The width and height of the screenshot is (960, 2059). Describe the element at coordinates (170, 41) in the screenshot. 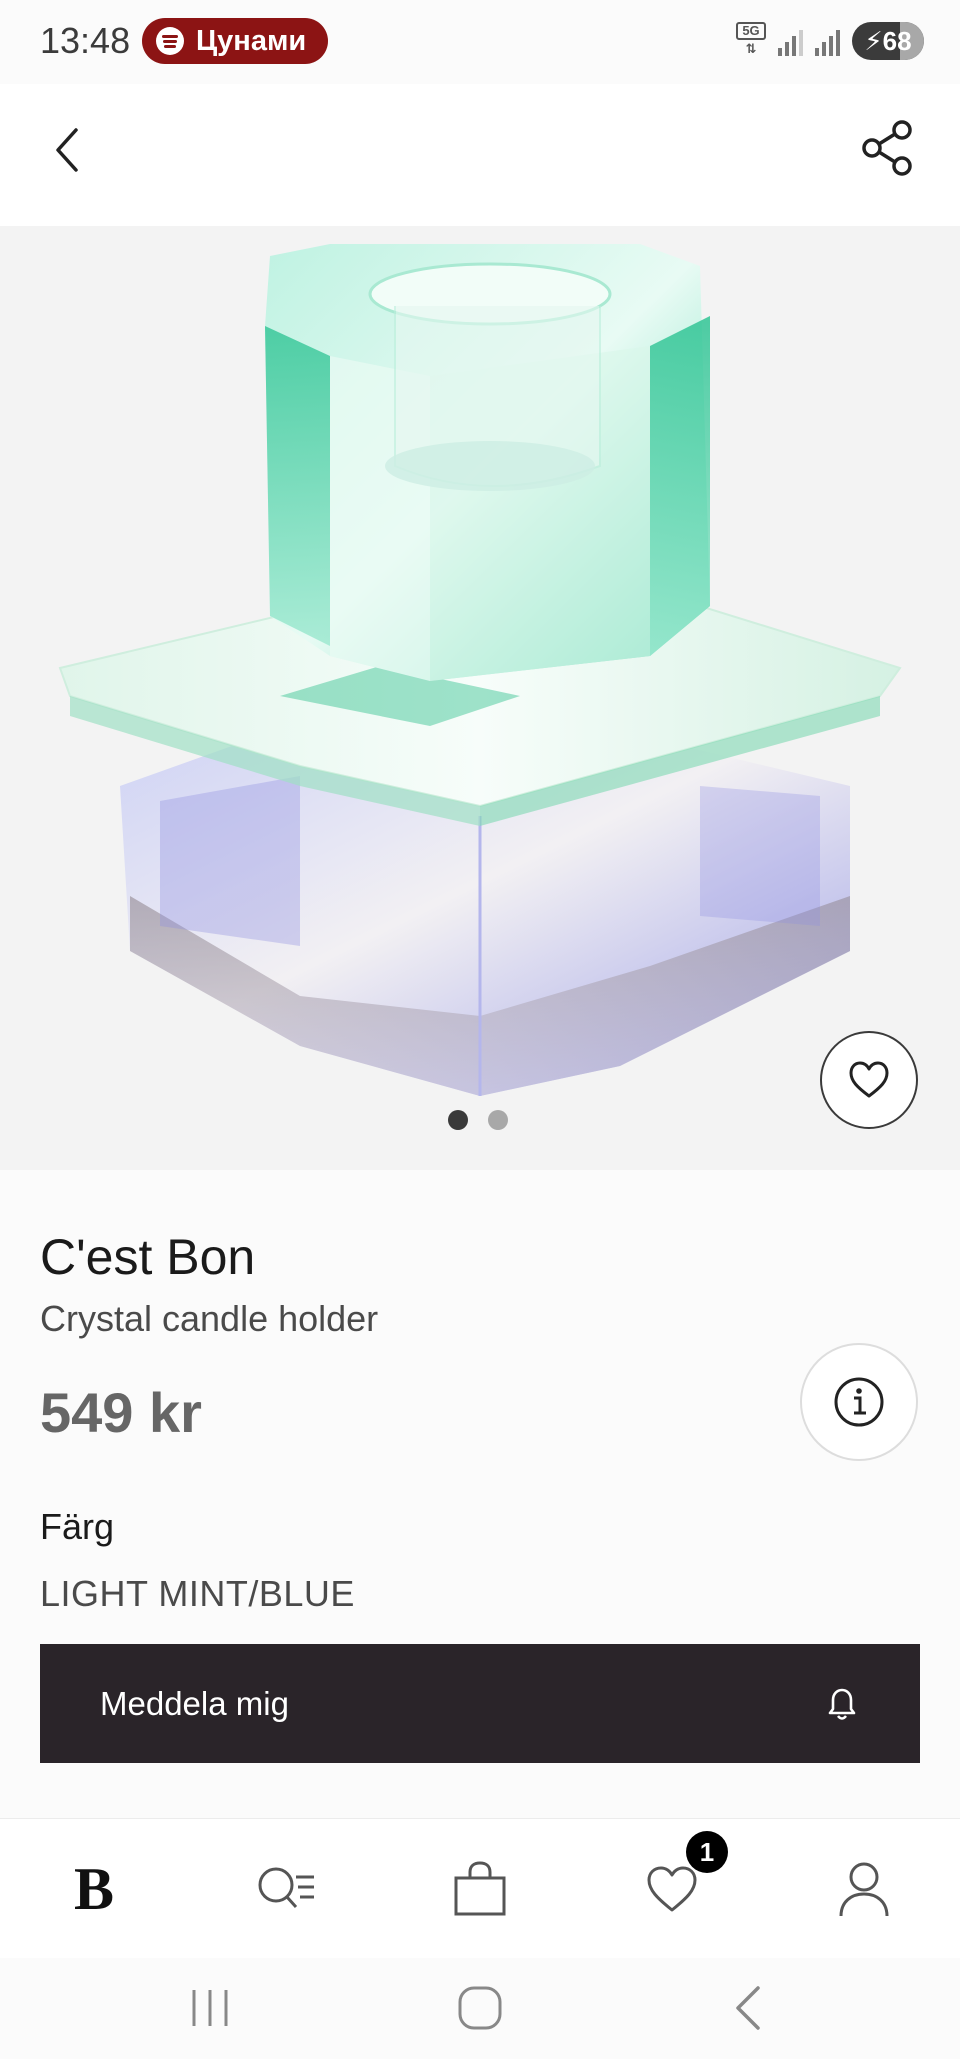

I see `spotify-icon` at that location.